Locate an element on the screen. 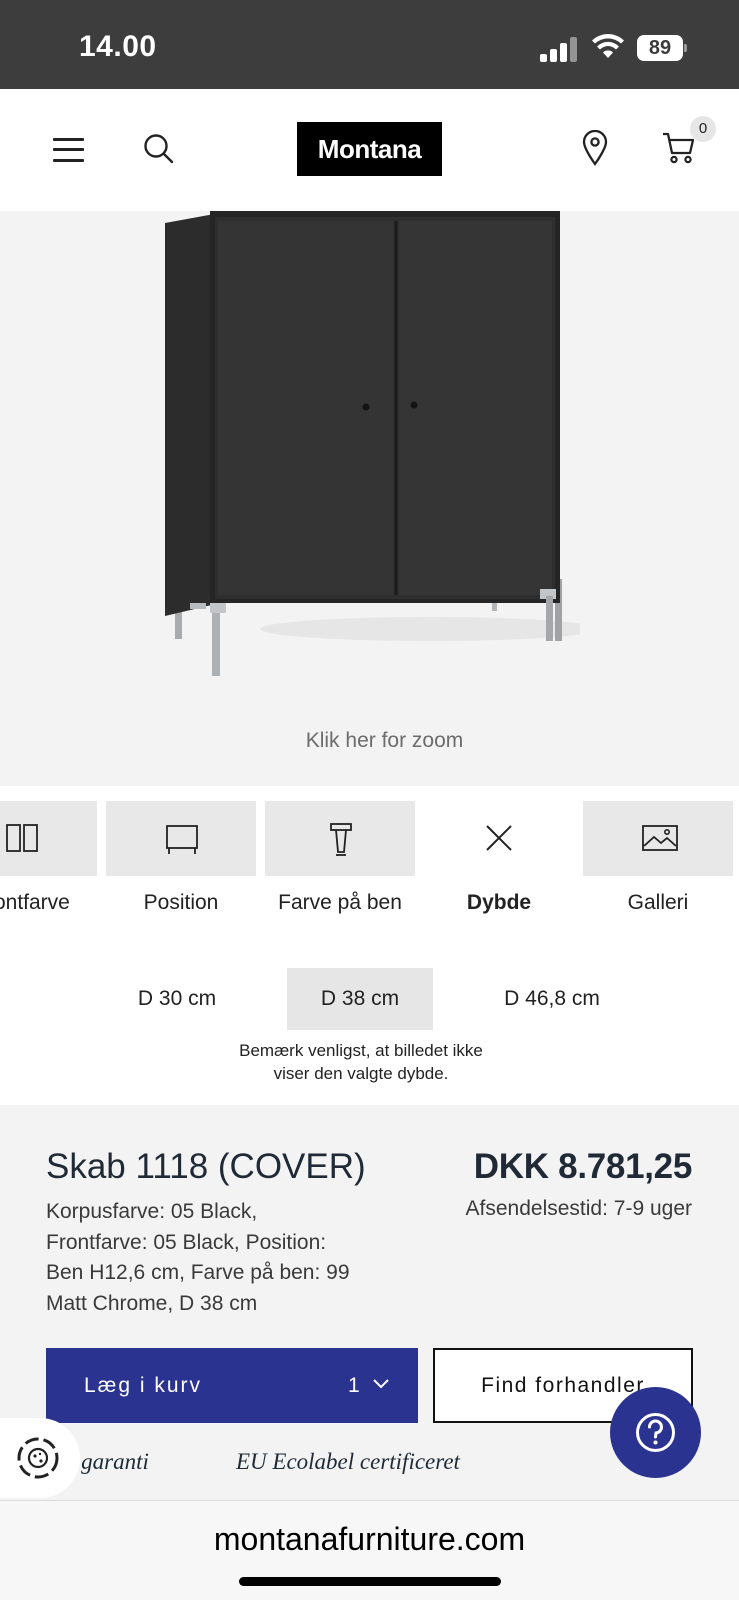 This screenshot has height=1600, width=739. tab-farve-pa-ben: Farve på ben is located at coordinates (340, 866).